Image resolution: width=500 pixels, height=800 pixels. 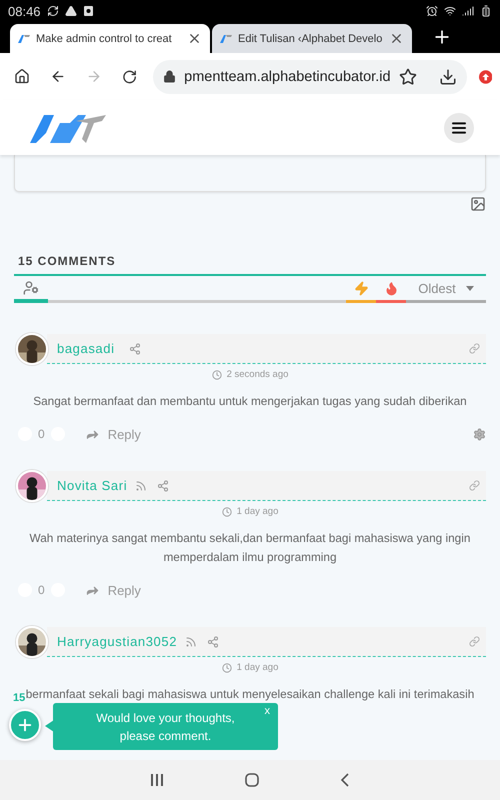 What do you see at coordinates (447, 77) in the screenshot?
I see `download-icon` at bounding box center [447, 77].